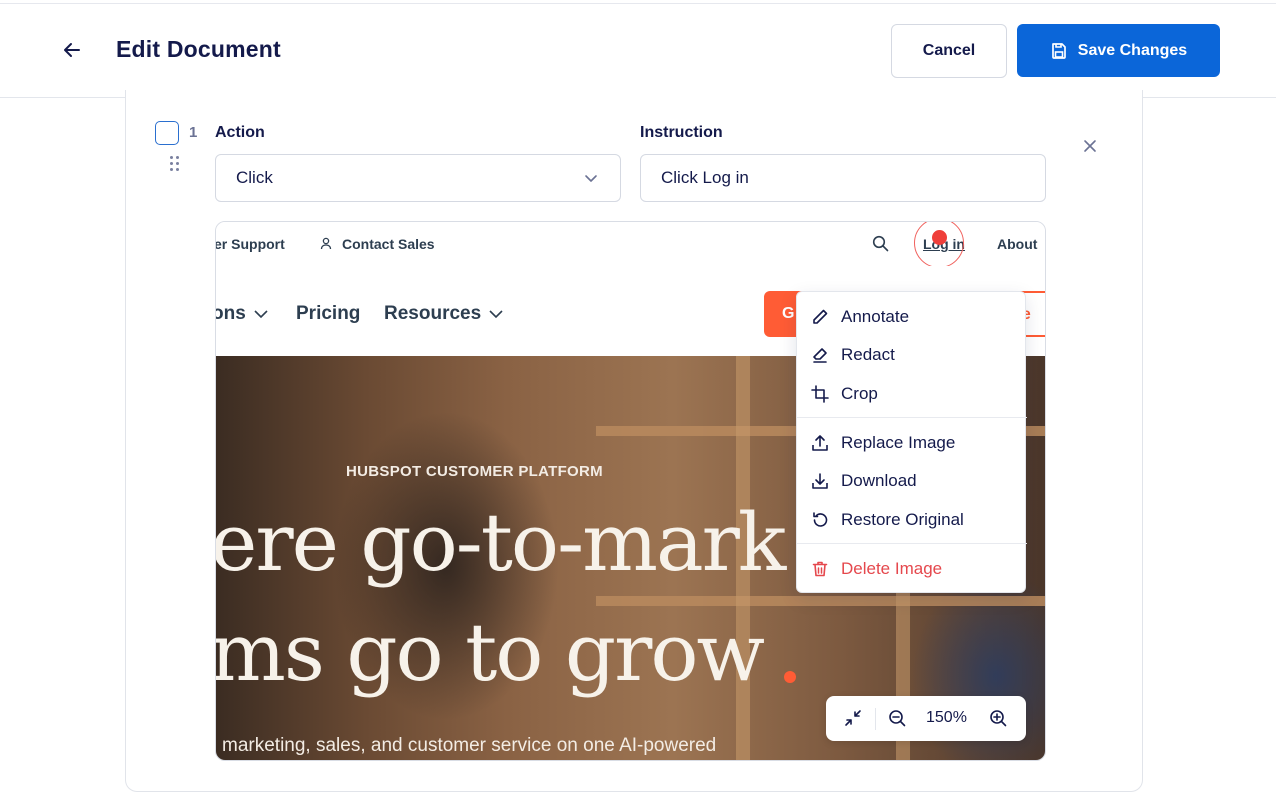 This screenshot has height=796, width=1276. What do you see at coordinates (820, 316) in the screenshot?
I see `pencil-icon` at bounding box center [820, 316].